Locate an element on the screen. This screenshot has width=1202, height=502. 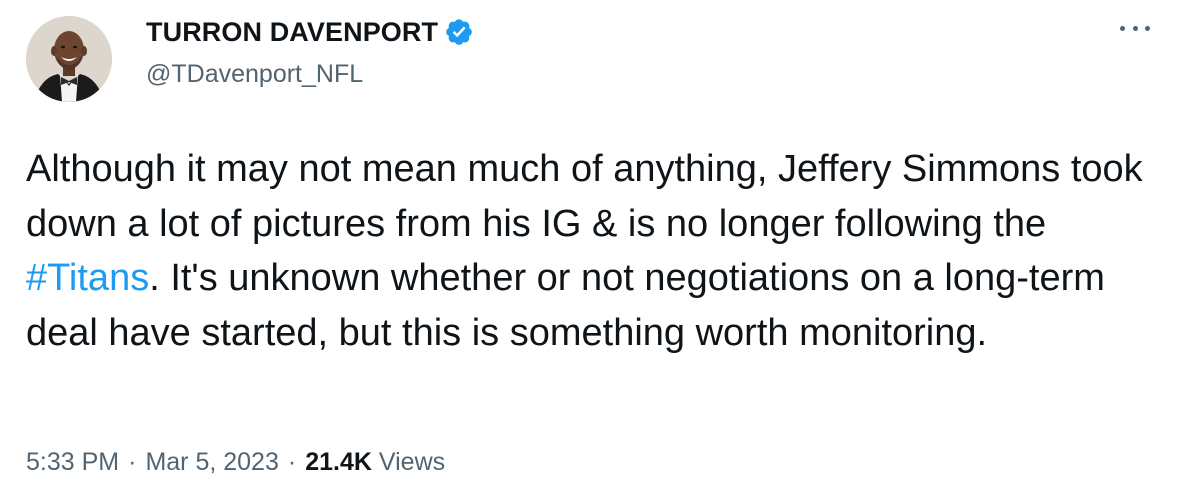
tweet-date: Mar 5, 2023 is located at coordinates (211, 462).